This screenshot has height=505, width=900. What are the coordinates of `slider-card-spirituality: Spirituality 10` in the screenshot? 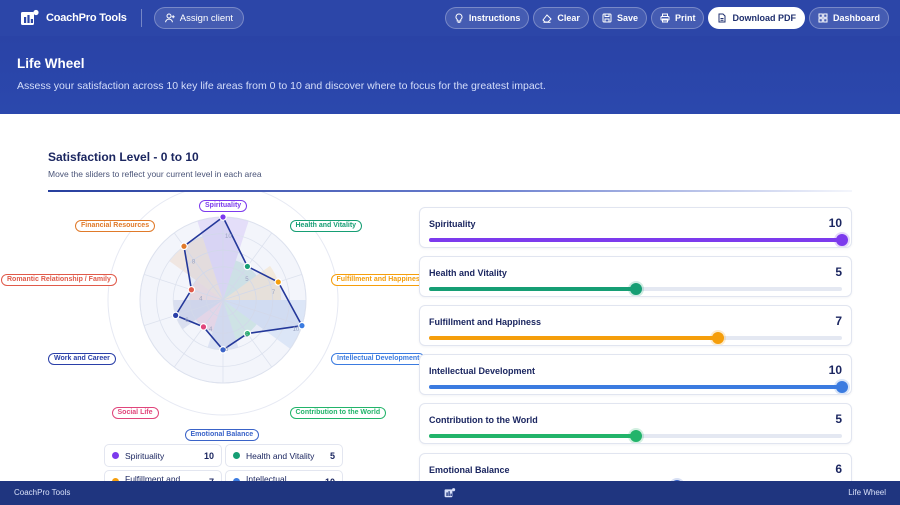 It's located at (635, 227).